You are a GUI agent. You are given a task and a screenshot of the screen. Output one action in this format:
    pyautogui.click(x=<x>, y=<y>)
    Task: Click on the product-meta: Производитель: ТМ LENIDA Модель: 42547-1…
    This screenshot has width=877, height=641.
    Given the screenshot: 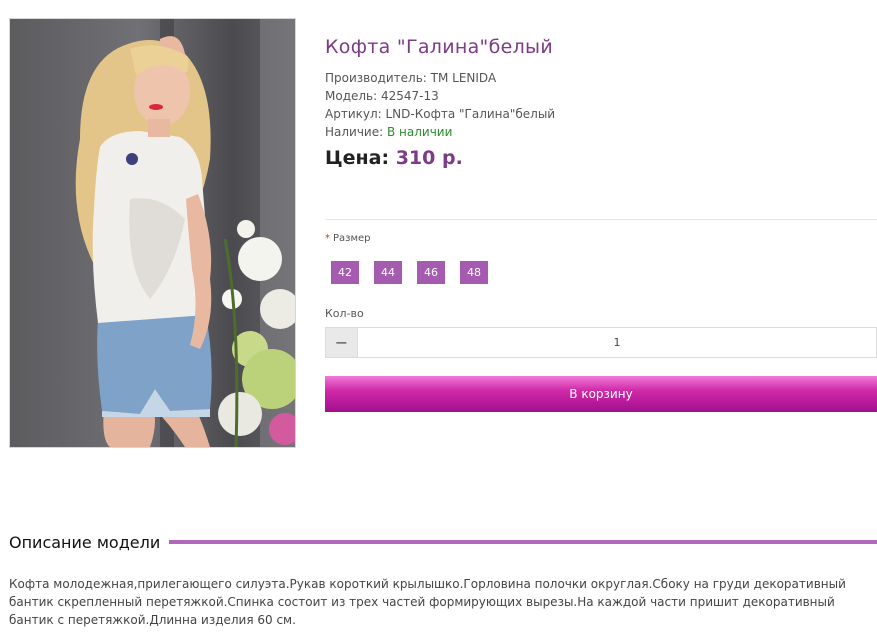 What is the action you would take?
    pyautogui.click(x=440, y=105)
    